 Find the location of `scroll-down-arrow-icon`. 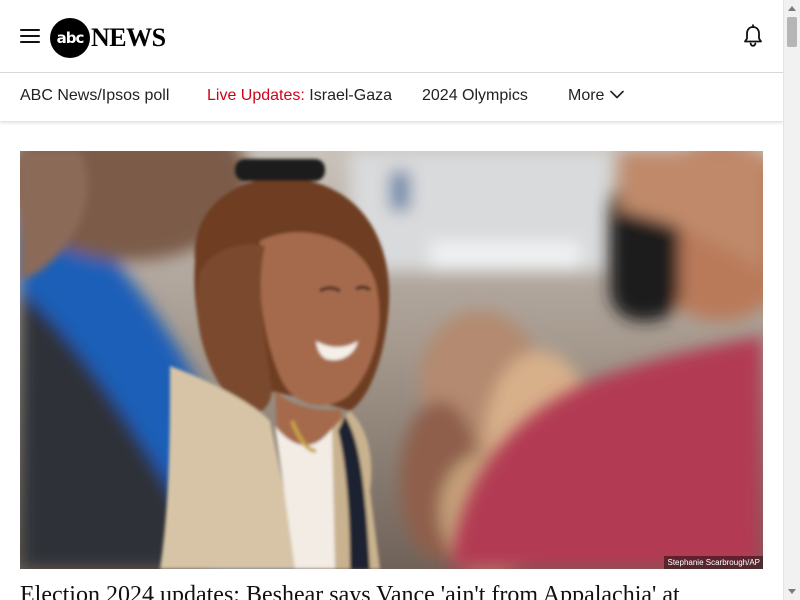

scroll-down-arrow-icon is located at coordinates (792, 591).